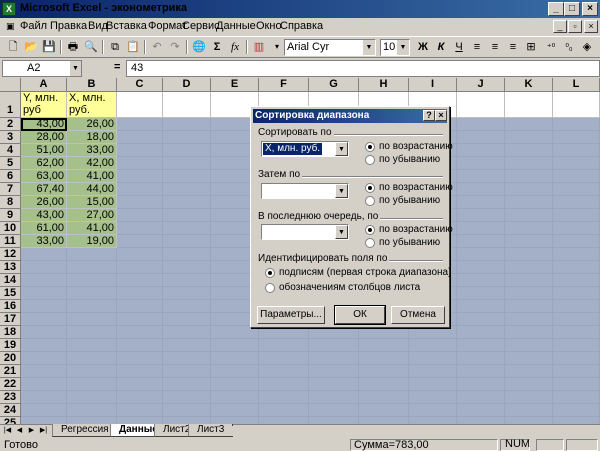  Describe the element at coordinates (10, 280) in the screenshot. I see `row-header: 14` at that location.